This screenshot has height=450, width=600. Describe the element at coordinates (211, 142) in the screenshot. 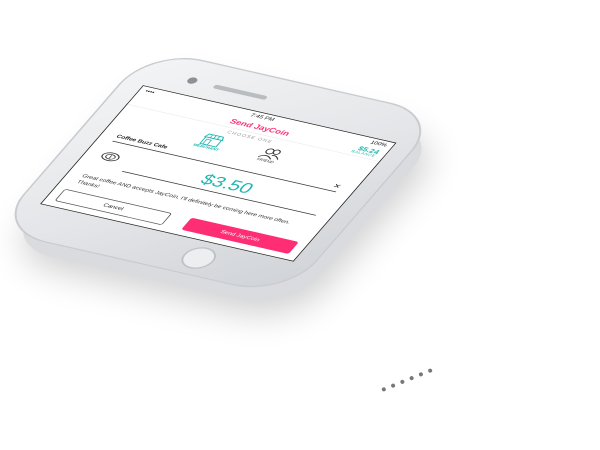

I see `merchant-option: MERCHANT` at that location.